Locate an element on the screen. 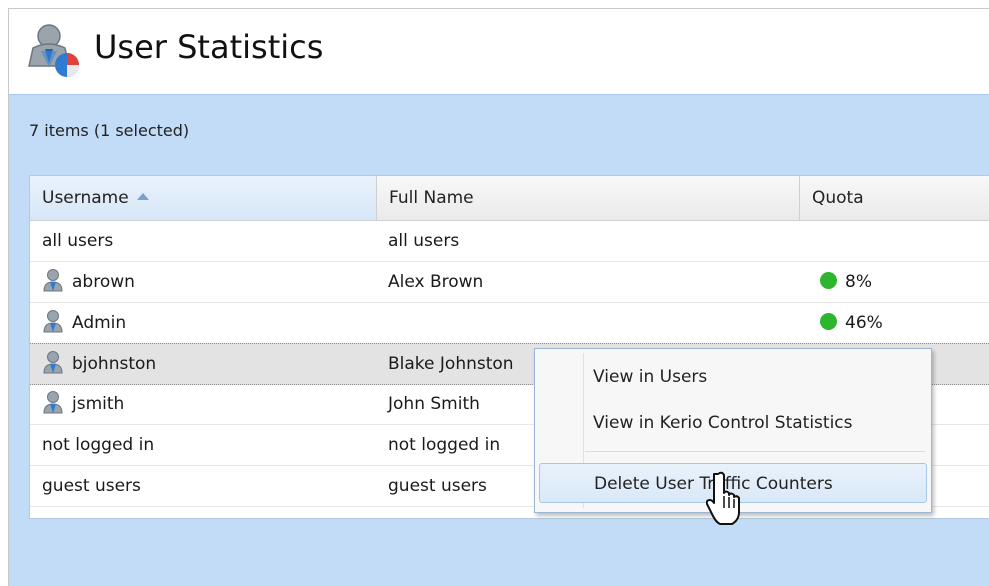  username-text: abrown is located at coordinates (103, 282).